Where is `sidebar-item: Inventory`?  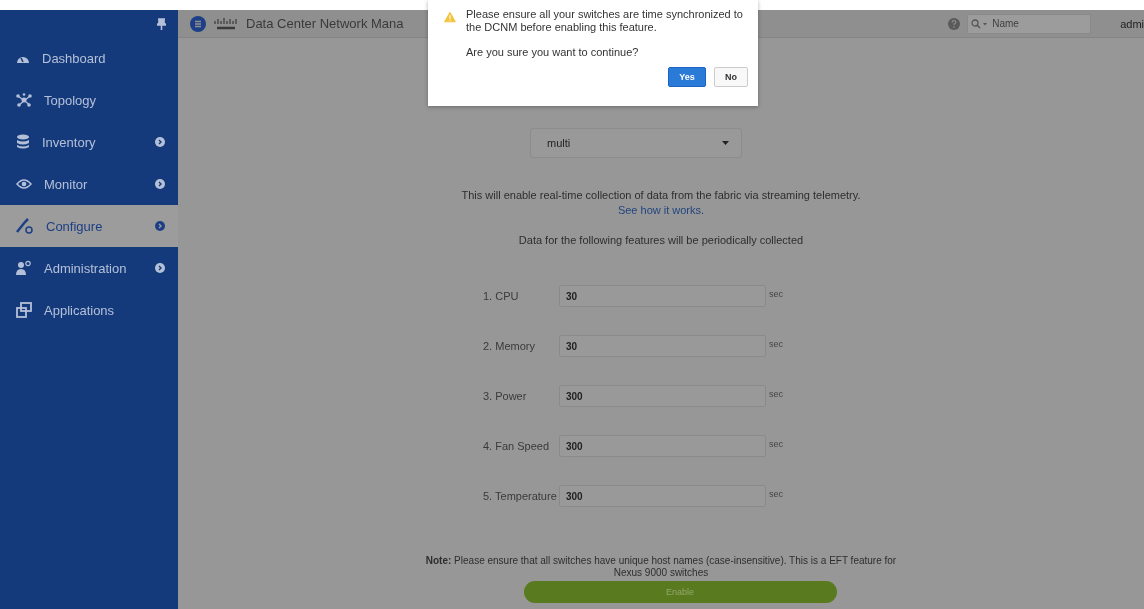
sidebar-item: Inventory is located at coordinates (89, 142).